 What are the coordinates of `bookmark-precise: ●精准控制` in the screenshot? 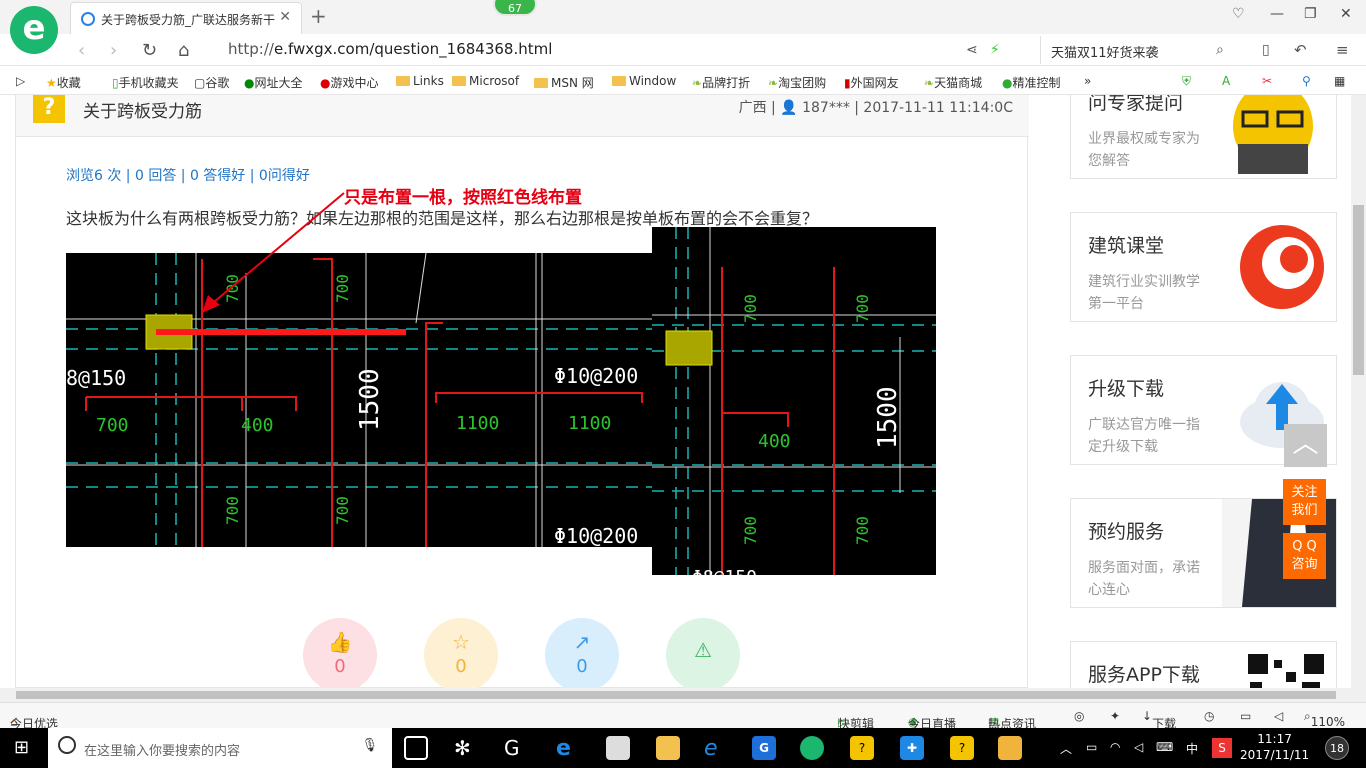 It's located at (1031, 82).